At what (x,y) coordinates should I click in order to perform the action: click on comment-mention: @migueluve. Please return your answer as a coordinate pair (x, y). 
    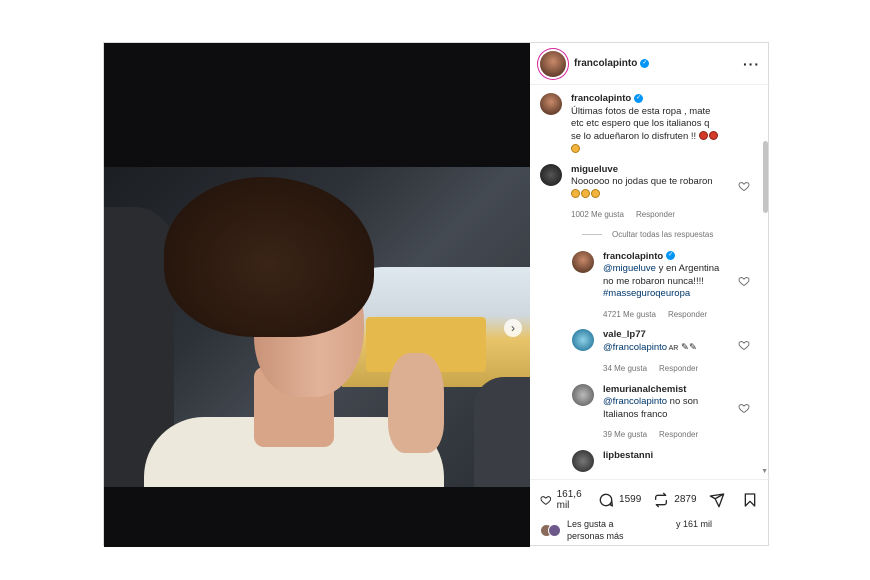
    Looking at the image, I should click on (629, 268).